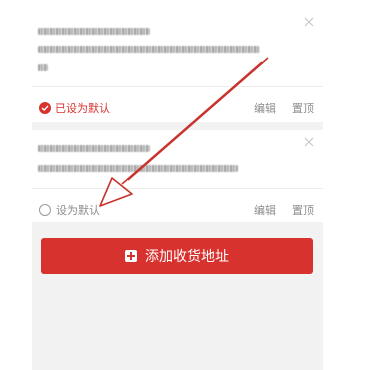 Image resolution: width=367 pixels, height=370 pixels. I want to click on check-circle-icon, so click(45, 108).